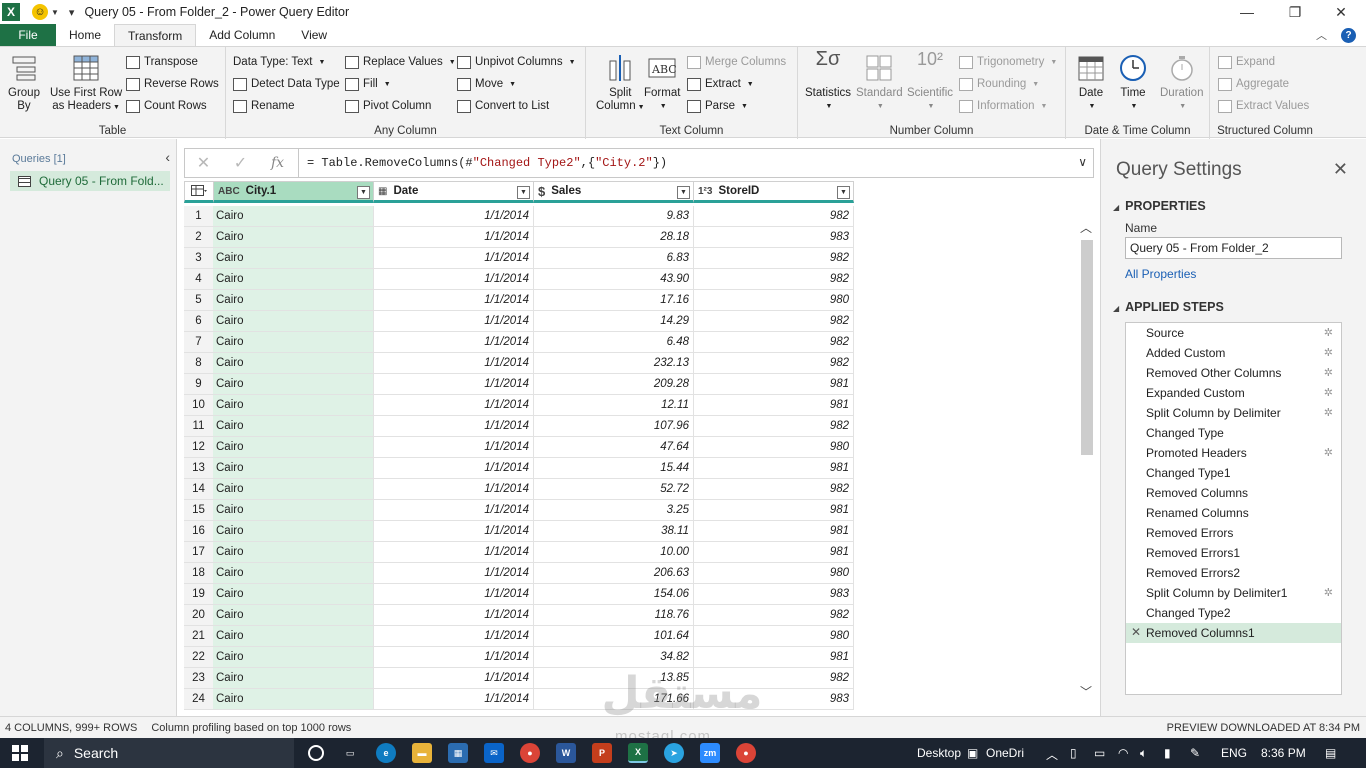 This screenshot has width=1366, height=768. Describe the element at coordinates (388, 106) in the screenshot. I see `pivot-column-button: Pivot Column` at that location.